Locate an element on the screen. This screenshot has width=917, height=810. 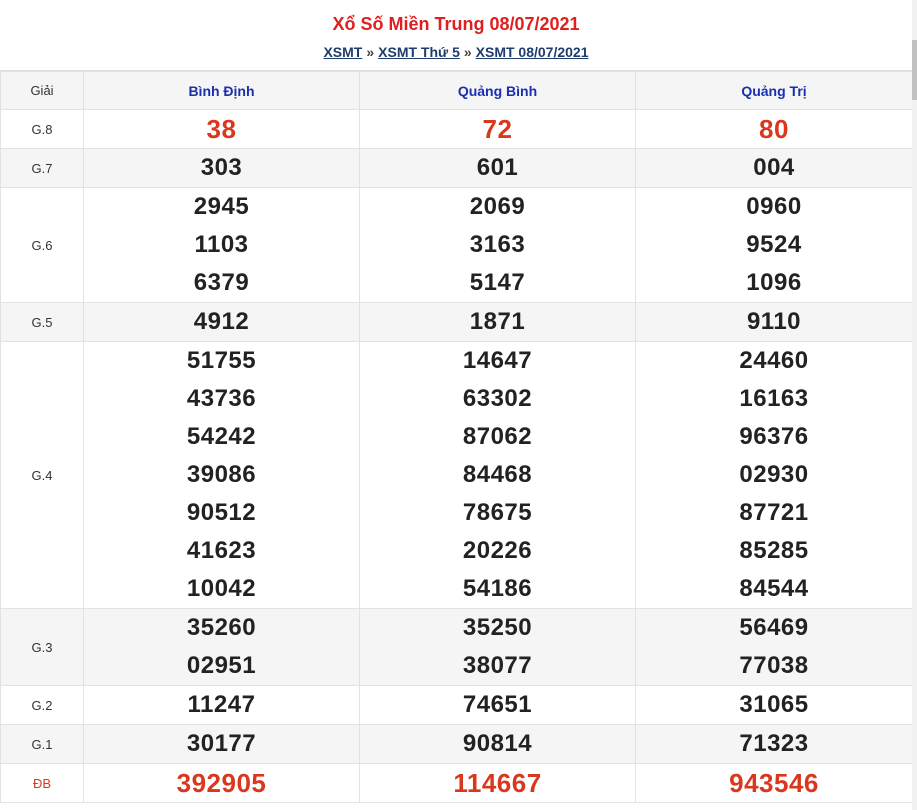
result-cell: 56469 77038 is located at coordinates (774, 647).